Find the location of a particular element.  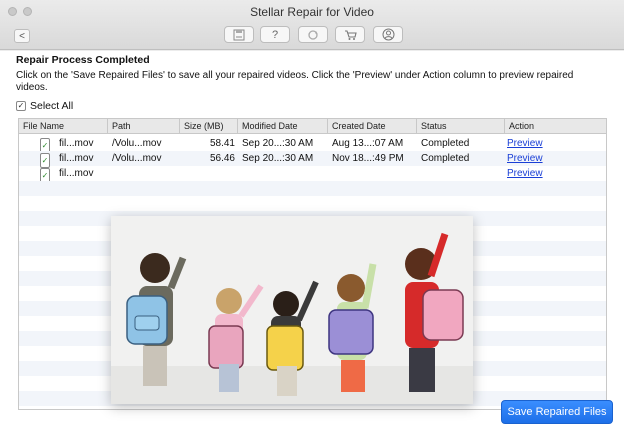

refresh-icon is located at coordinates (313, 34).